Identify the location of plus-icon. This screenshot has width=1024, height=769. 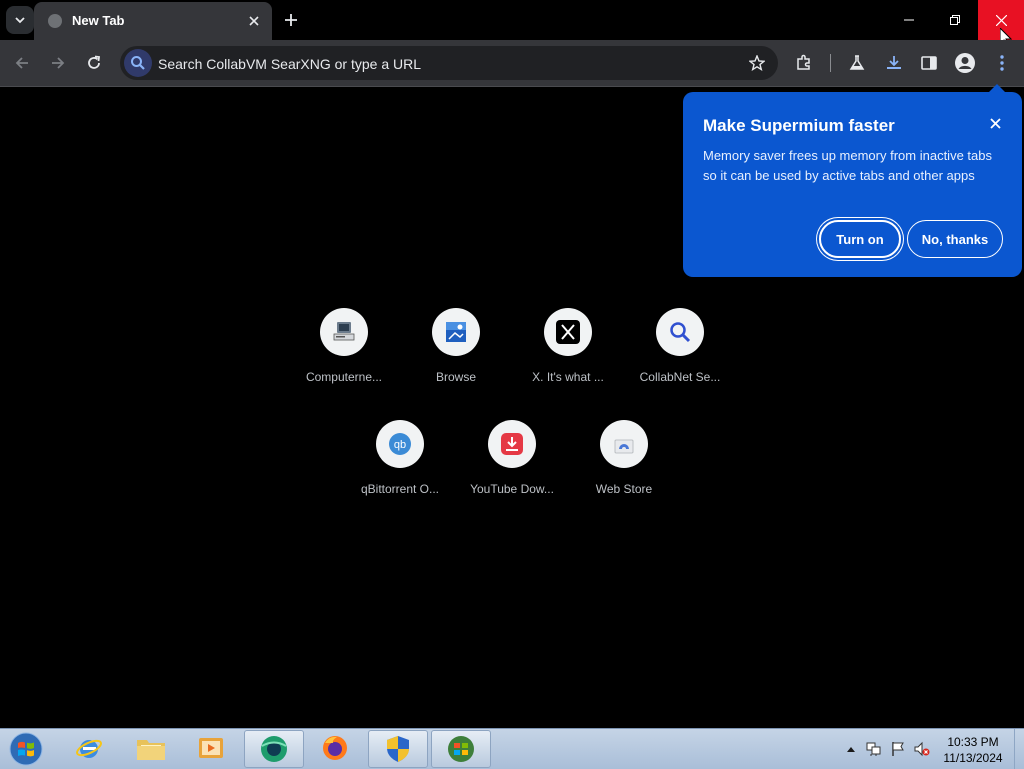
(291, 20).